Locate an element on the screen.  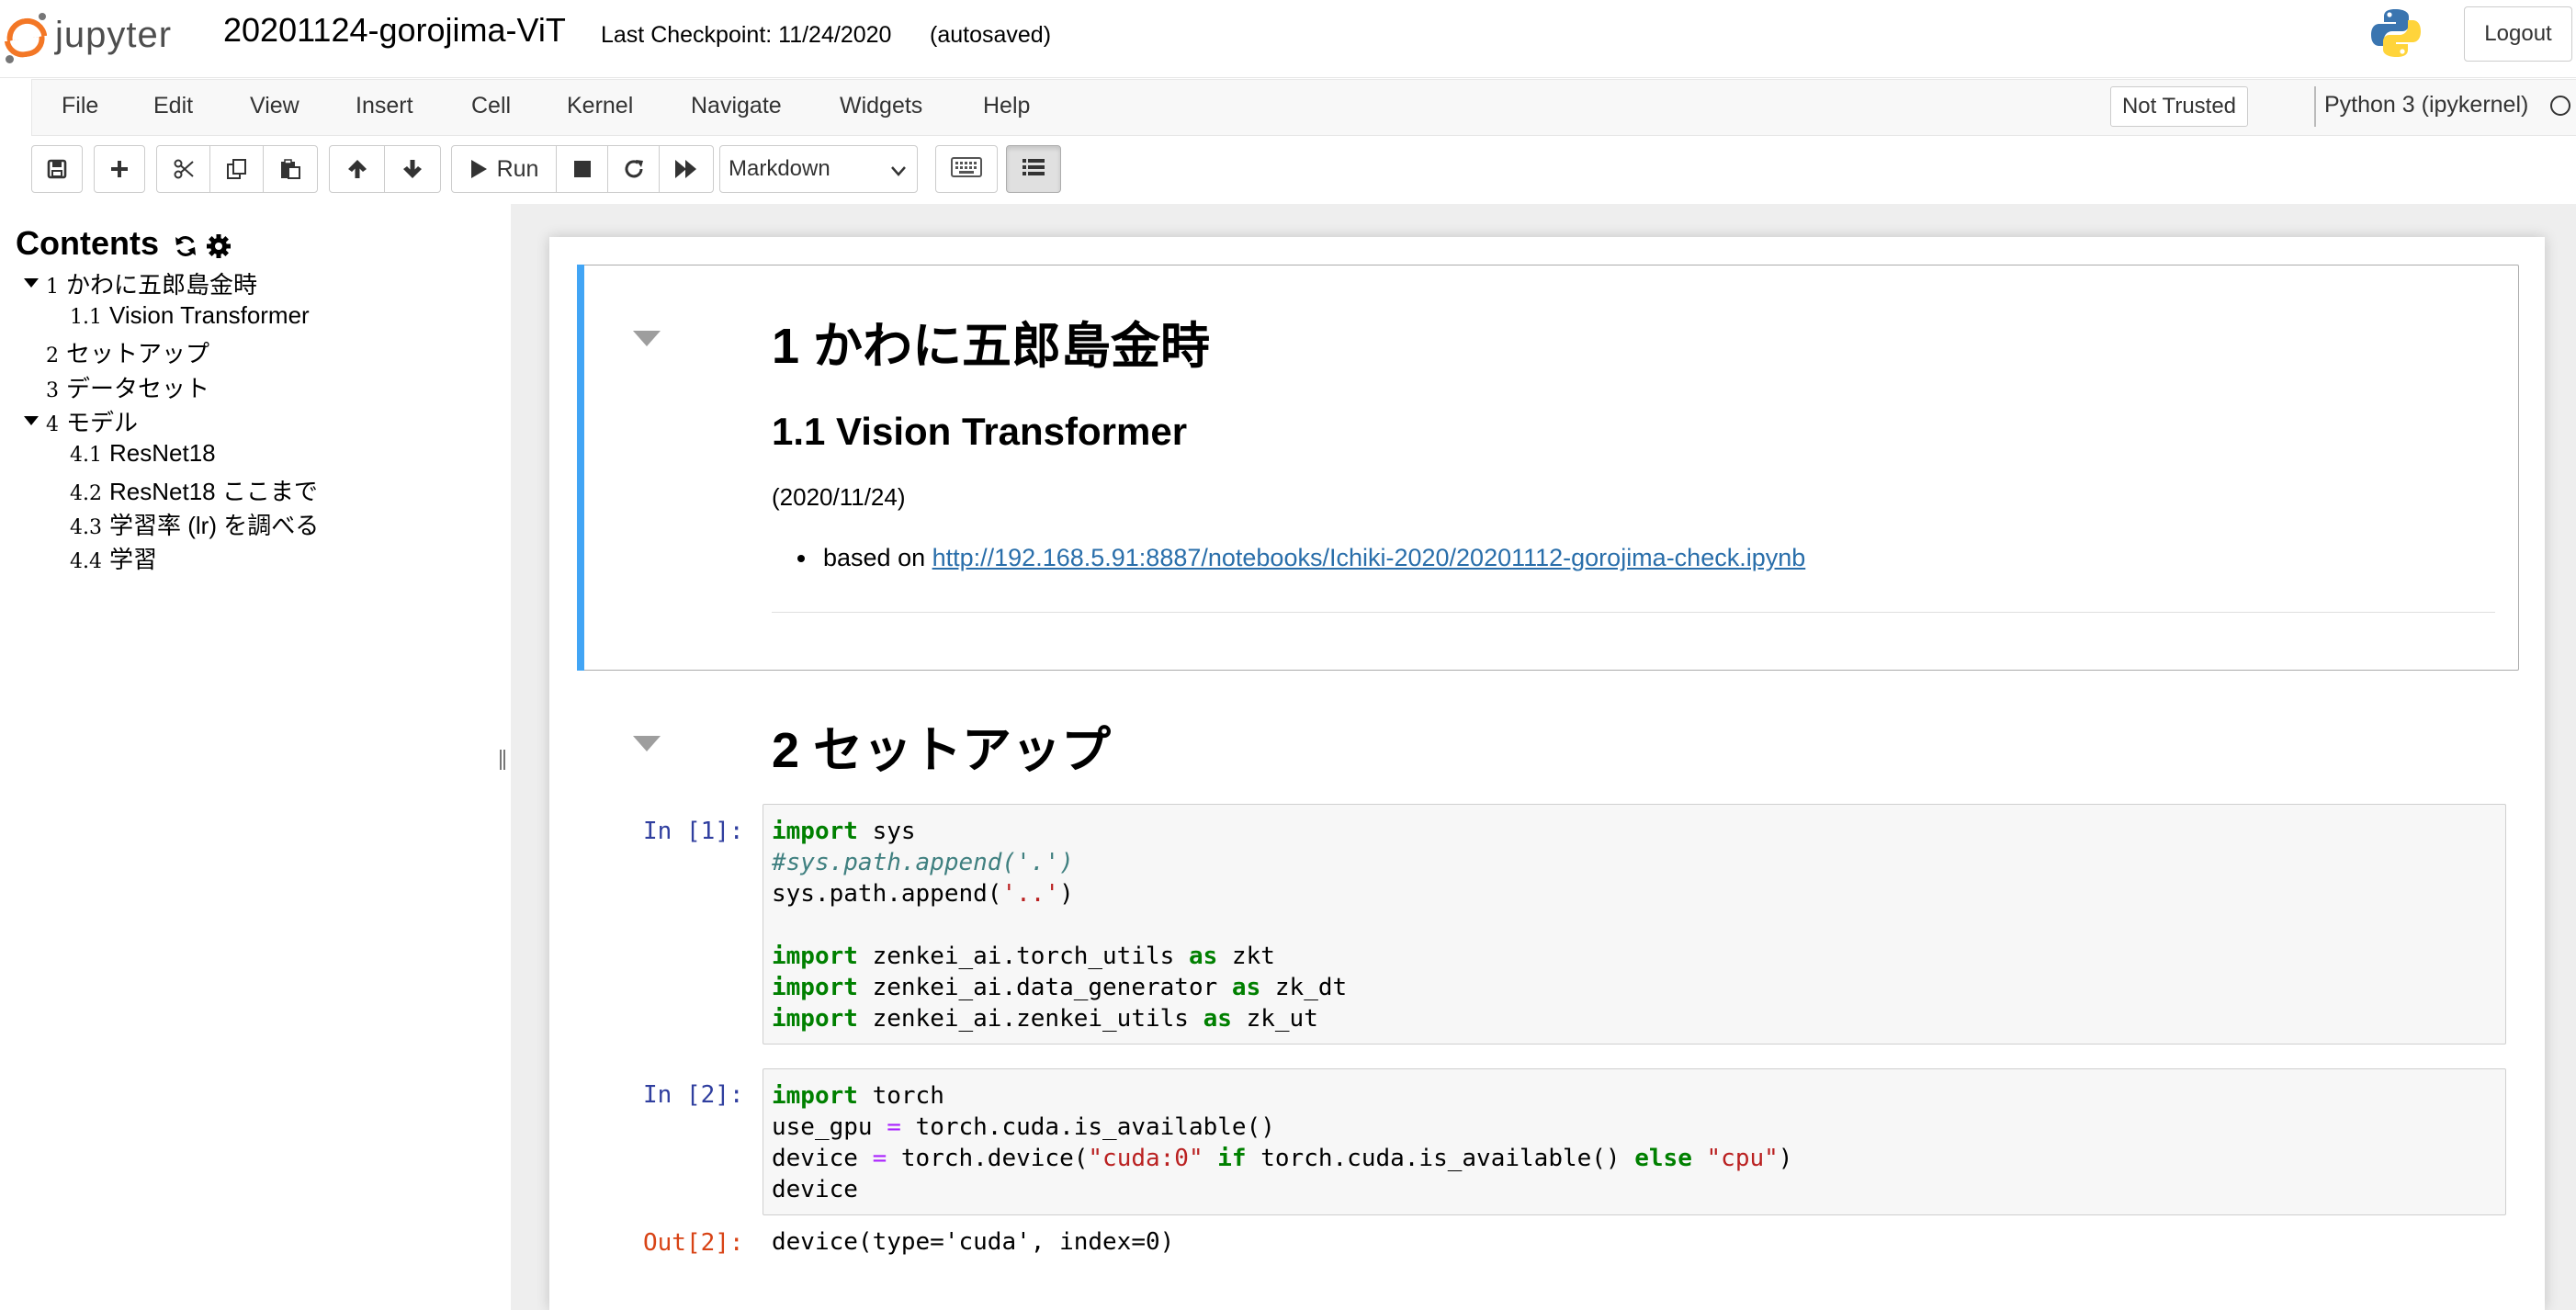
cut-button is located at coordinates (183, 169).